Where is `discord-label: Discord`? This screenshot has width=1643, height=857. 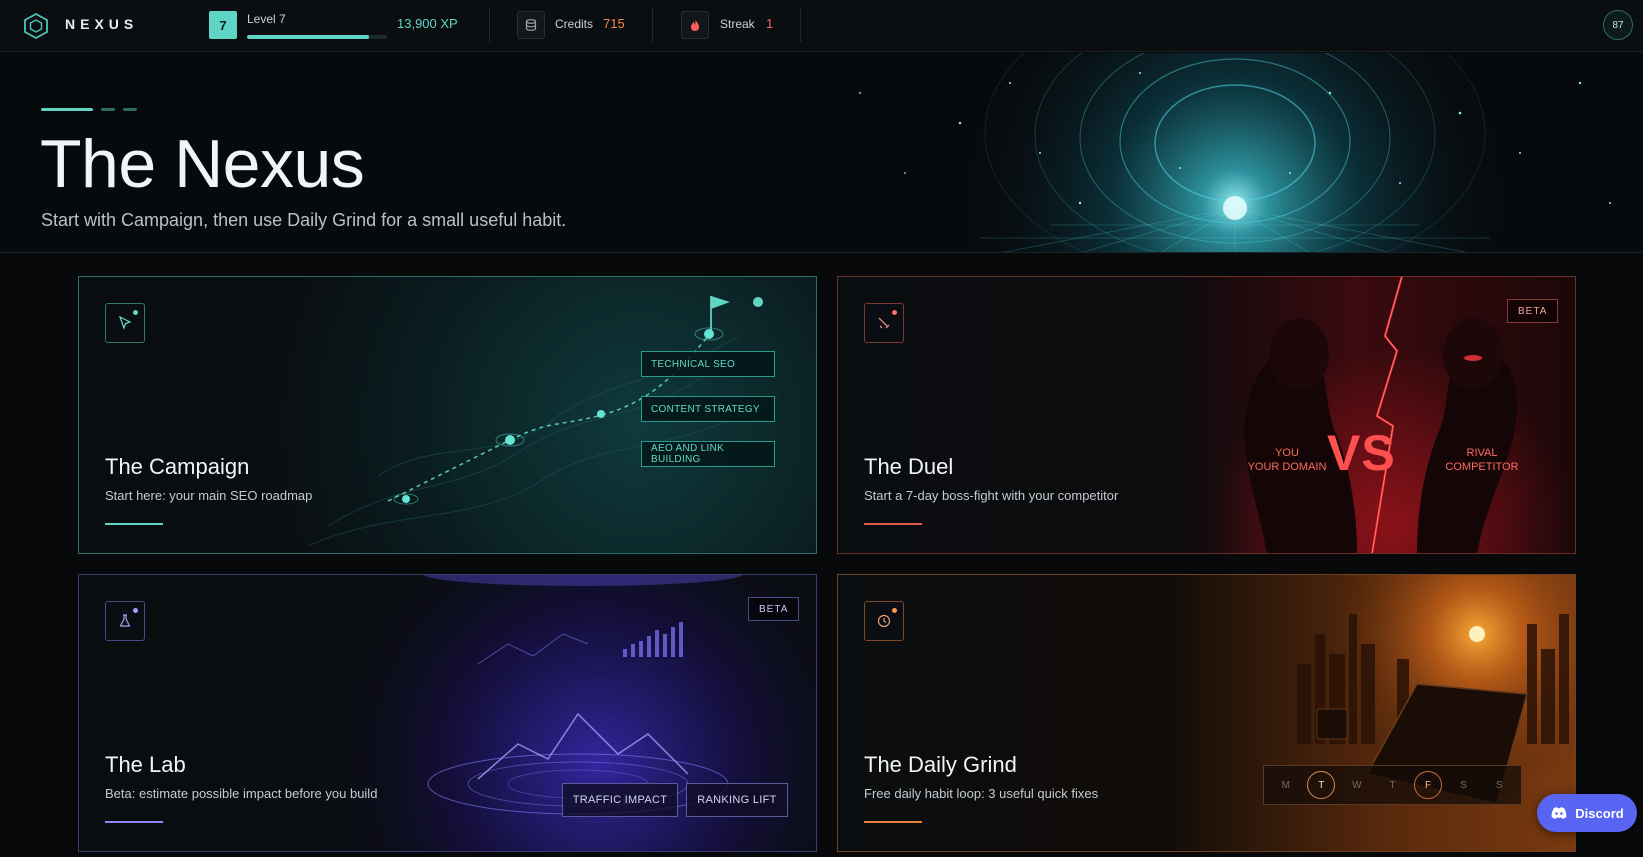
discord-label: Discord is located at coordinates (1599, 813).